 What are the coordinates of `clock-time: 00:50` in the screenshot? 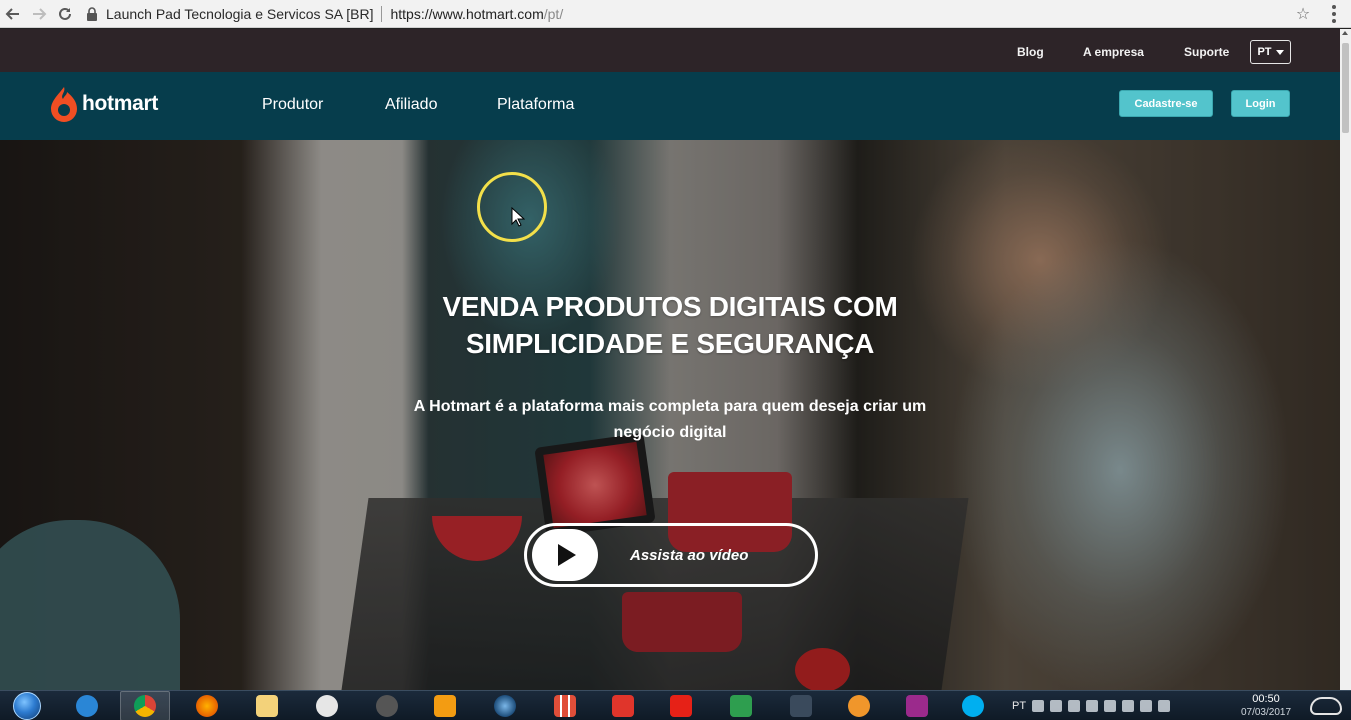 It's located at (1266, 699).